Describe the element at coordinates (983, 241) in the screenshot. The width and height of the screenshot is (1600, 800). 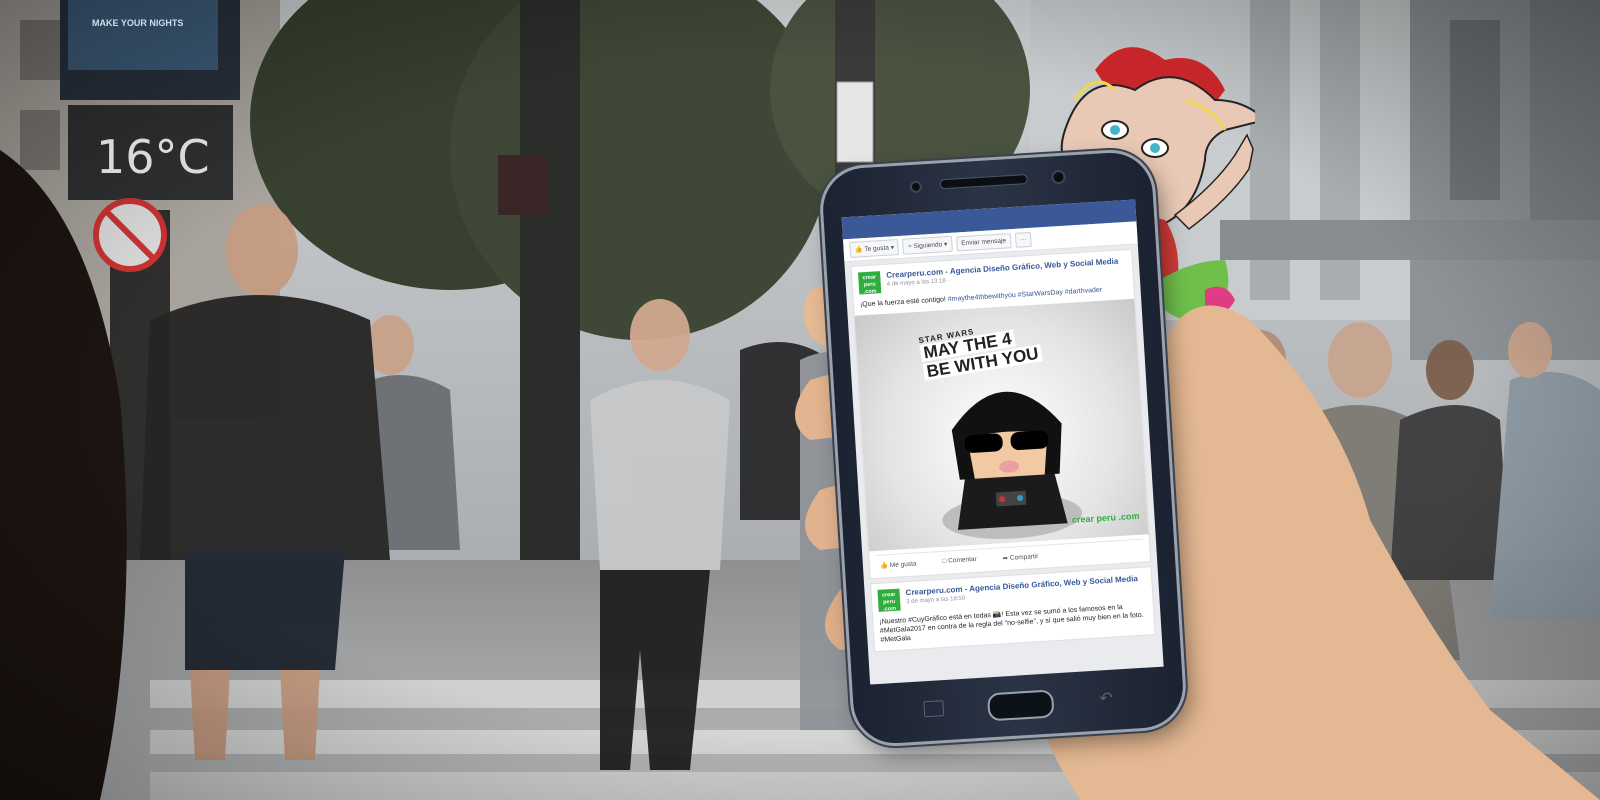
I see `send-message-button: Enviar mensaje` at that location.